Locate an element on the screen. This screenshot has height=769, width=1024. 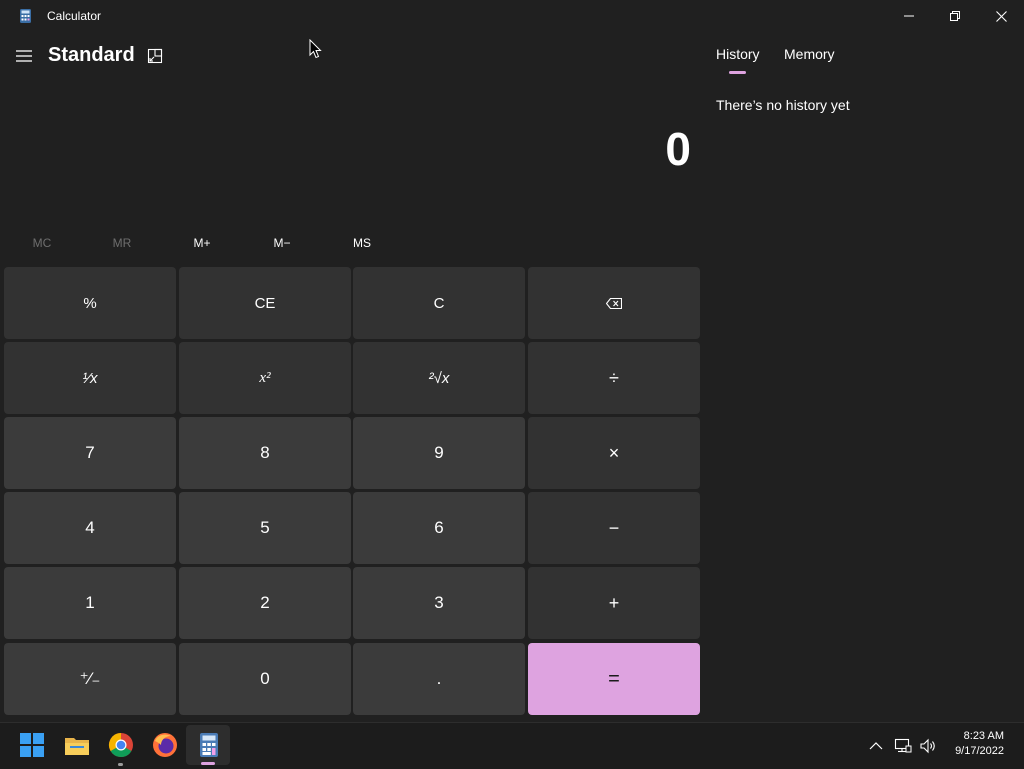
keep-on-top-icon is located at coordinates (155, 56).